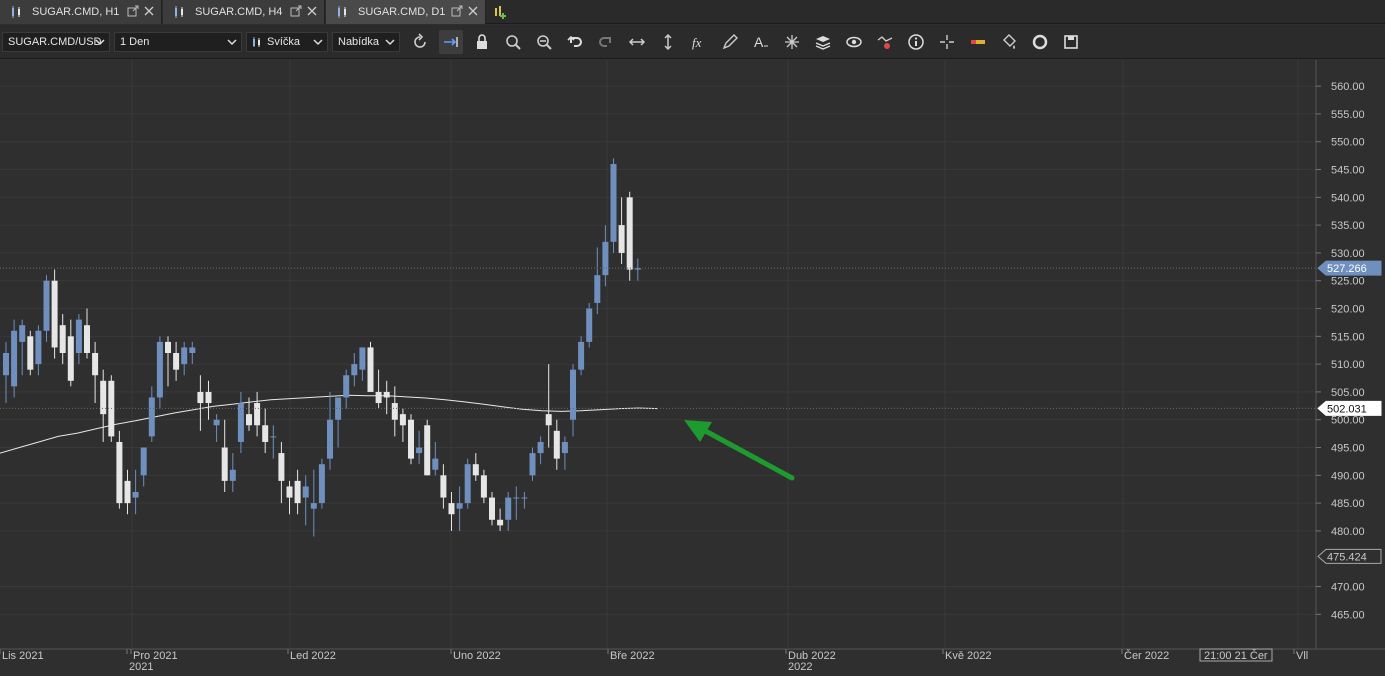  What do you see at coordinates (1348, 588) in the screenshot?
I see `price-tick-label: 470.00` at bounding box center [1348, 588].